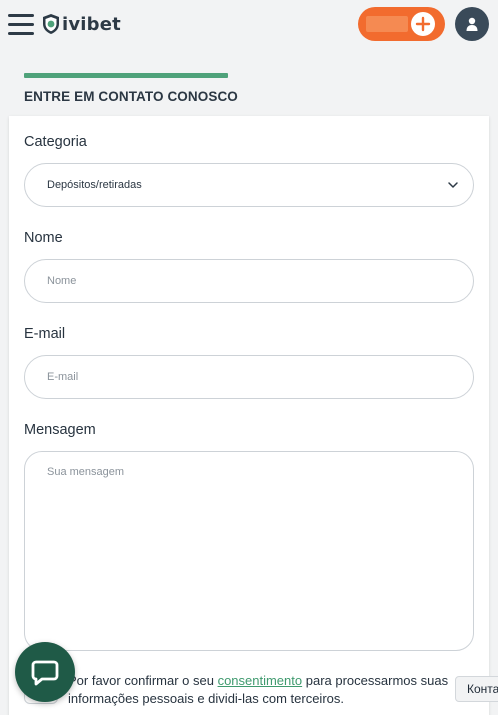 The image size is (498, 715). What do you see at coordinates (131, 96) in the screenshot?
I see `page-title: ENTRE EM CONTATO CONOSCO` at bounding box center [131, 96].